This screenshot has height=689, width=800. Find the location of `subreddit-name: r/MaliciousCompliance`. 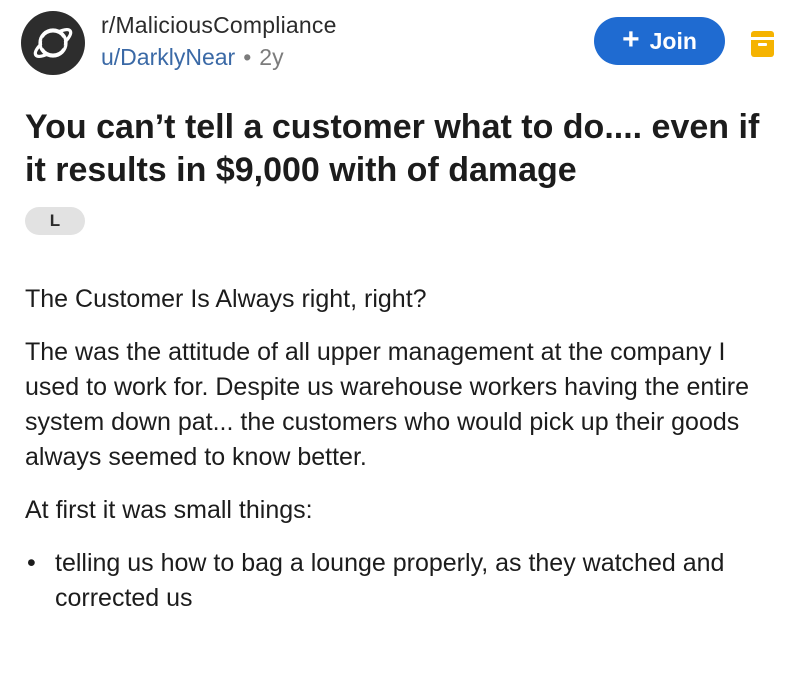

subreddit-name: r/MaliciousCompliance is located at coordinates (219, 25).